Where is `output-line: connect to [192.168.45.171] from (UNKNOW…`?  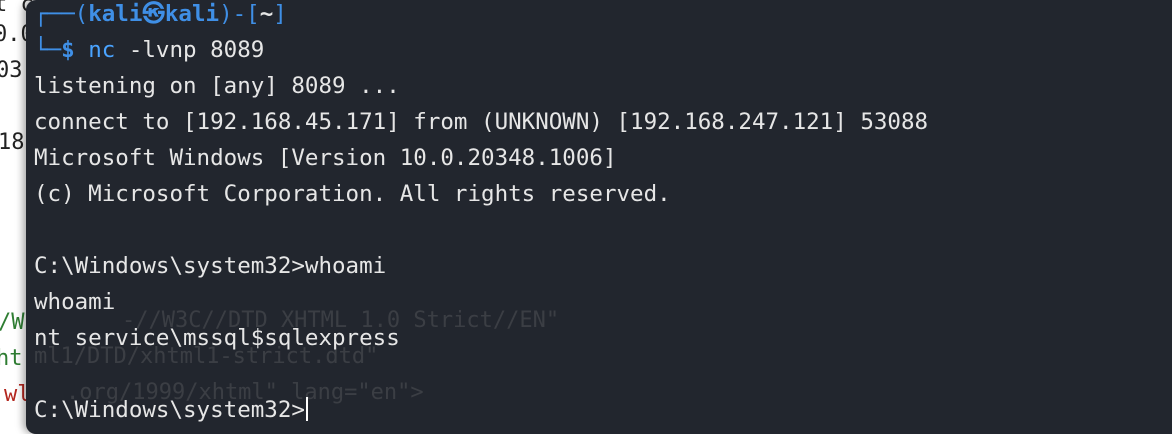
output-line: connect to [192.168.45.171] from (UNKNOW… is located at coordinates (481, 122).